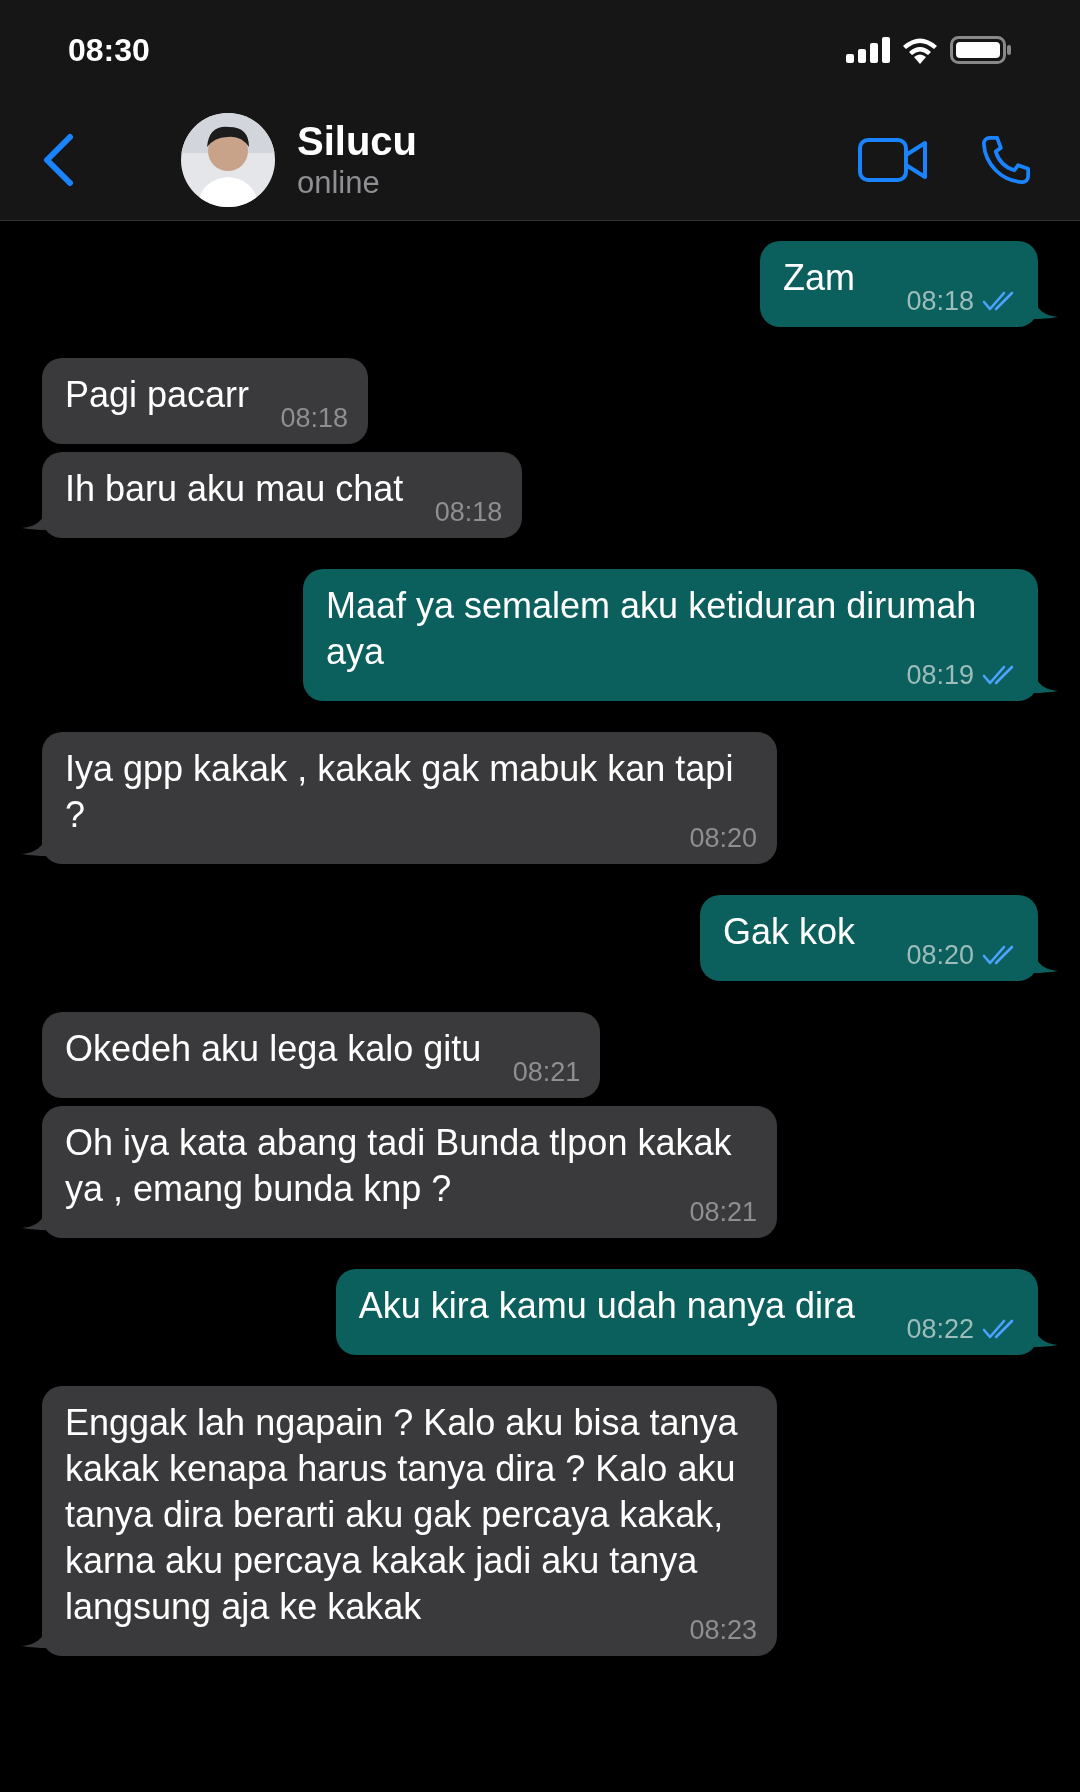 This screenshot has height=1792, width=1080. I want to click on video-camera-icon, so click(893, 160).